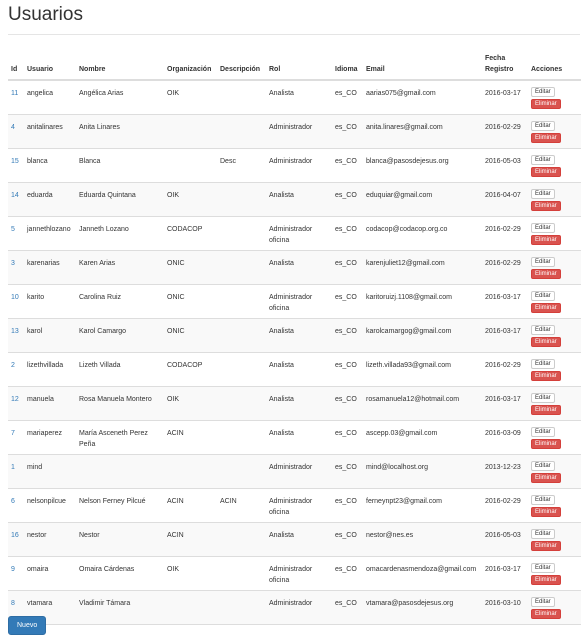 The width and height of the screenshot is (588, 641). What do you see at coordinates (505, 165) in the screenshot?
I see `cell-fecha-registro: 2016-05-03` at bounding box center [505, 165].